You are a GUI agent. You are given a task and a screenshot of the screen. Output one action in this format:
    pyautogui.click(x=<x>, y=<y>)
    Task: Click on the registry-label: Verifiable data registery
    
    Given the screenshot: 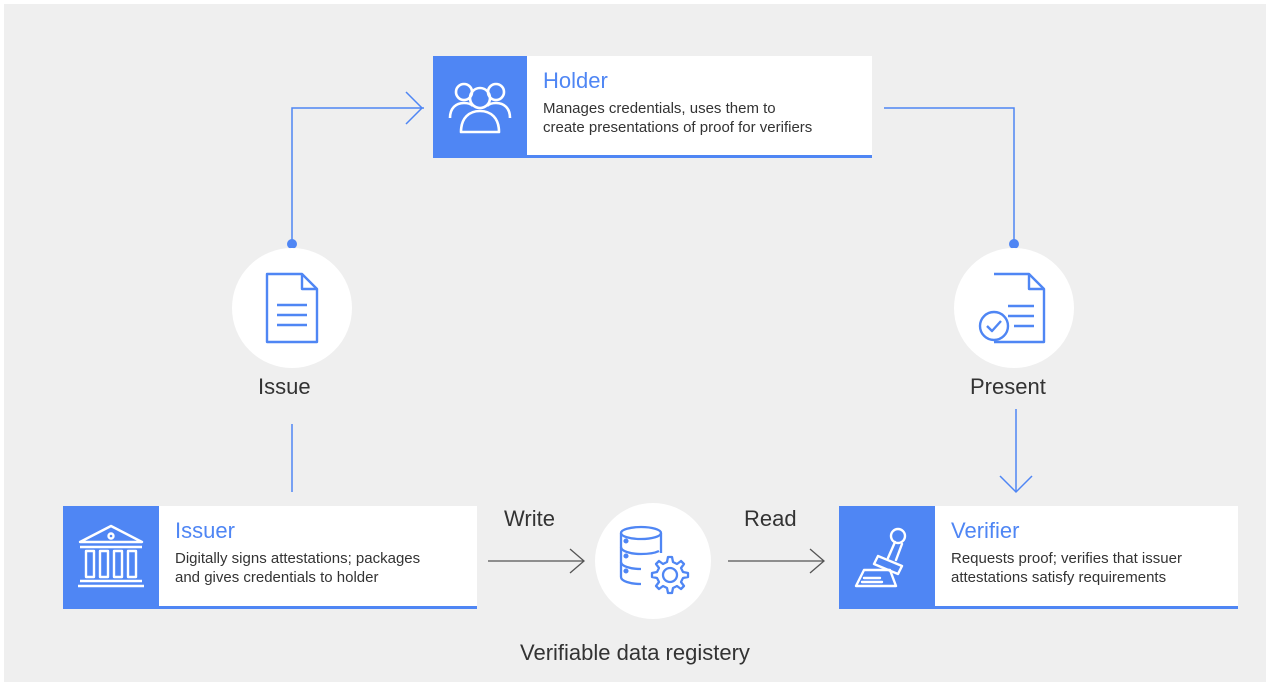 What is the action you would take?
    pyautogui.click(x=635, y=652)
    